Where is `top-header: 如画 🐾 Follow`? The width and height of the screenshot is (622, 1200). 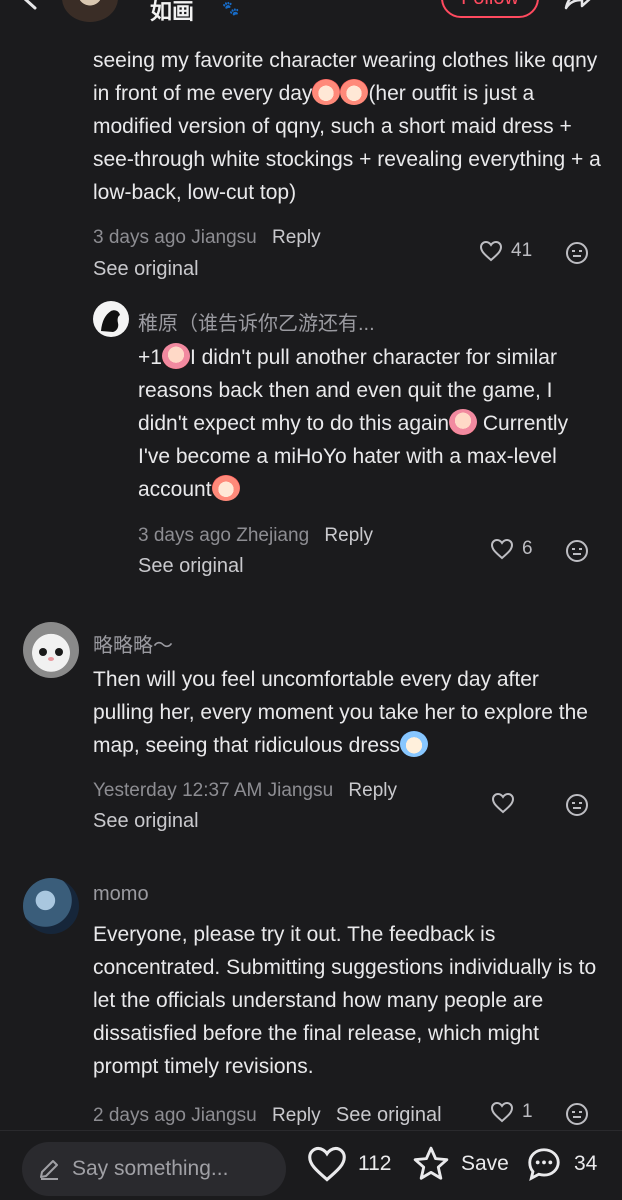
top-header: 如画 🐾 Follow is located at coordinates (311, 12).